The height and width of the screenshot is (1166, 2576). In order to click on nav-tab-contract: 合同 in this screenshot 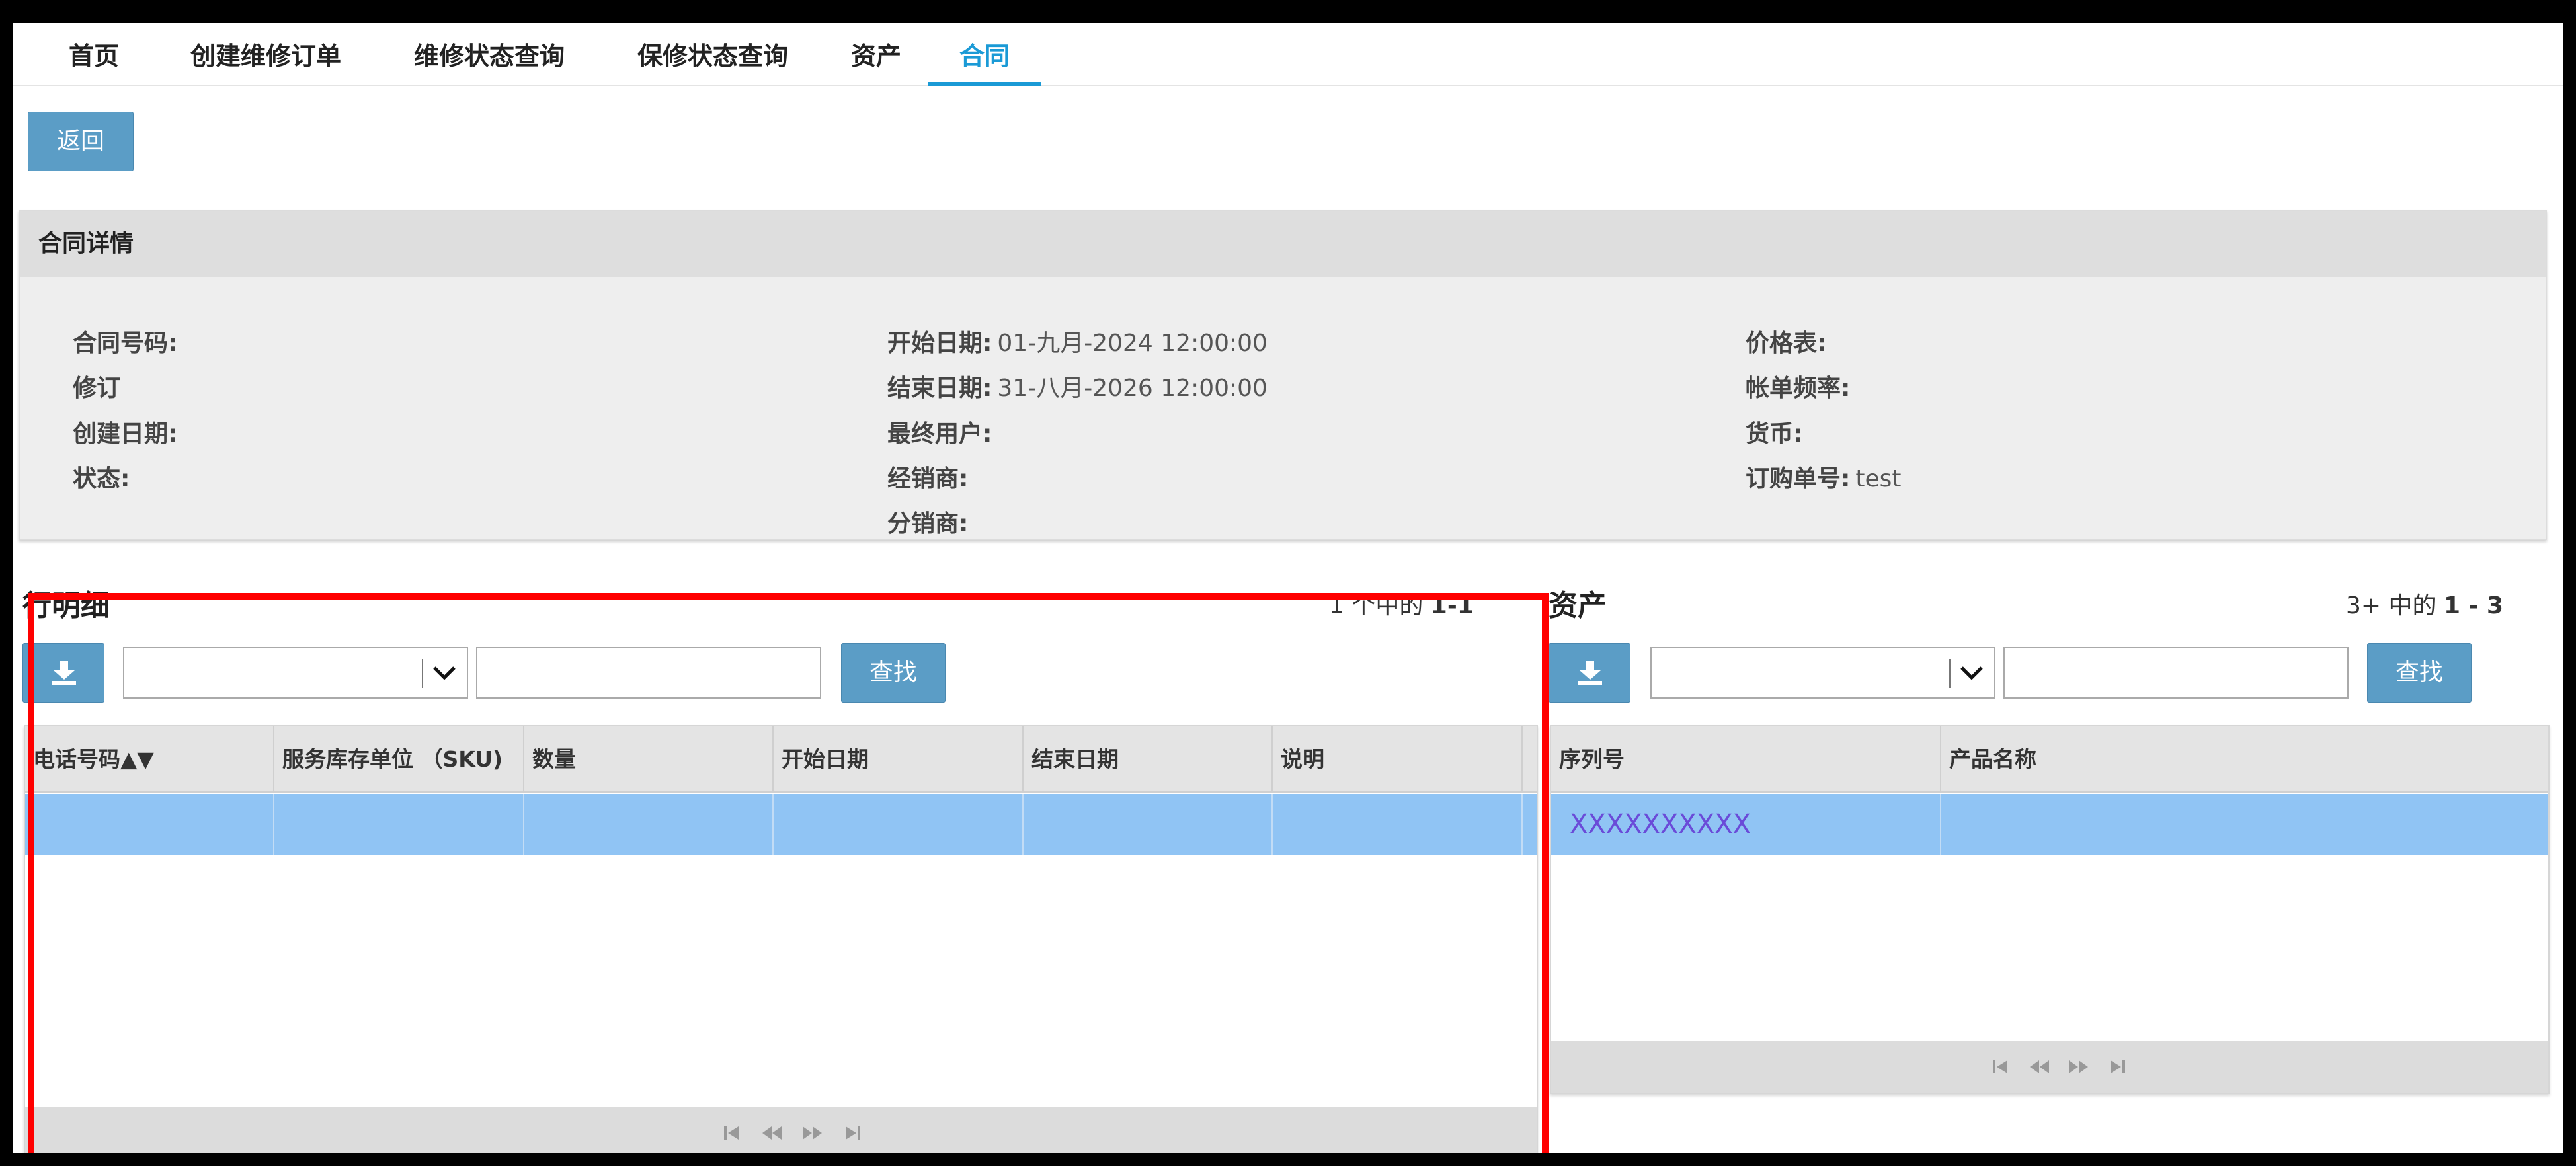, I will do `click(985, 54)`.